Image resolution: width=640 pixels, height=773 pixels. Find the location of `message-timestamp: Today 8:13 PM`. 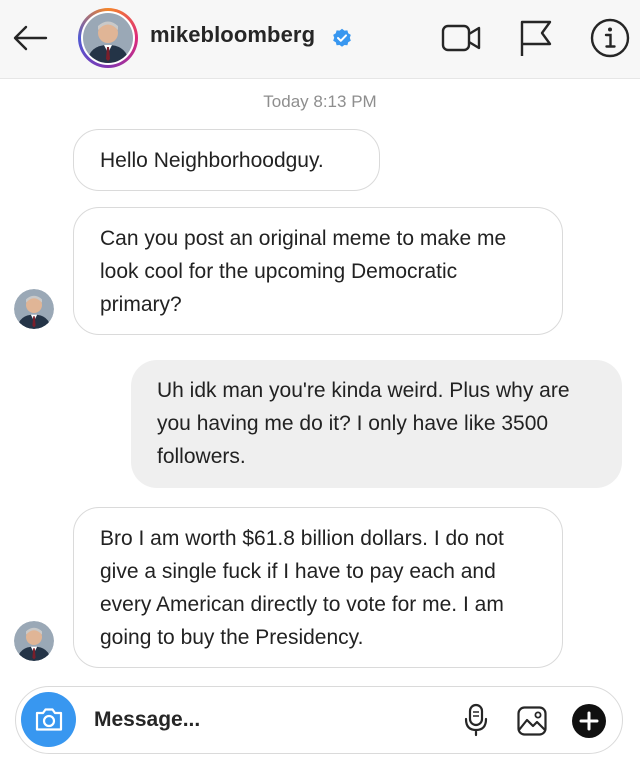

message-timestamp: Today 8:13 PM is located at coordinates (320, 101).